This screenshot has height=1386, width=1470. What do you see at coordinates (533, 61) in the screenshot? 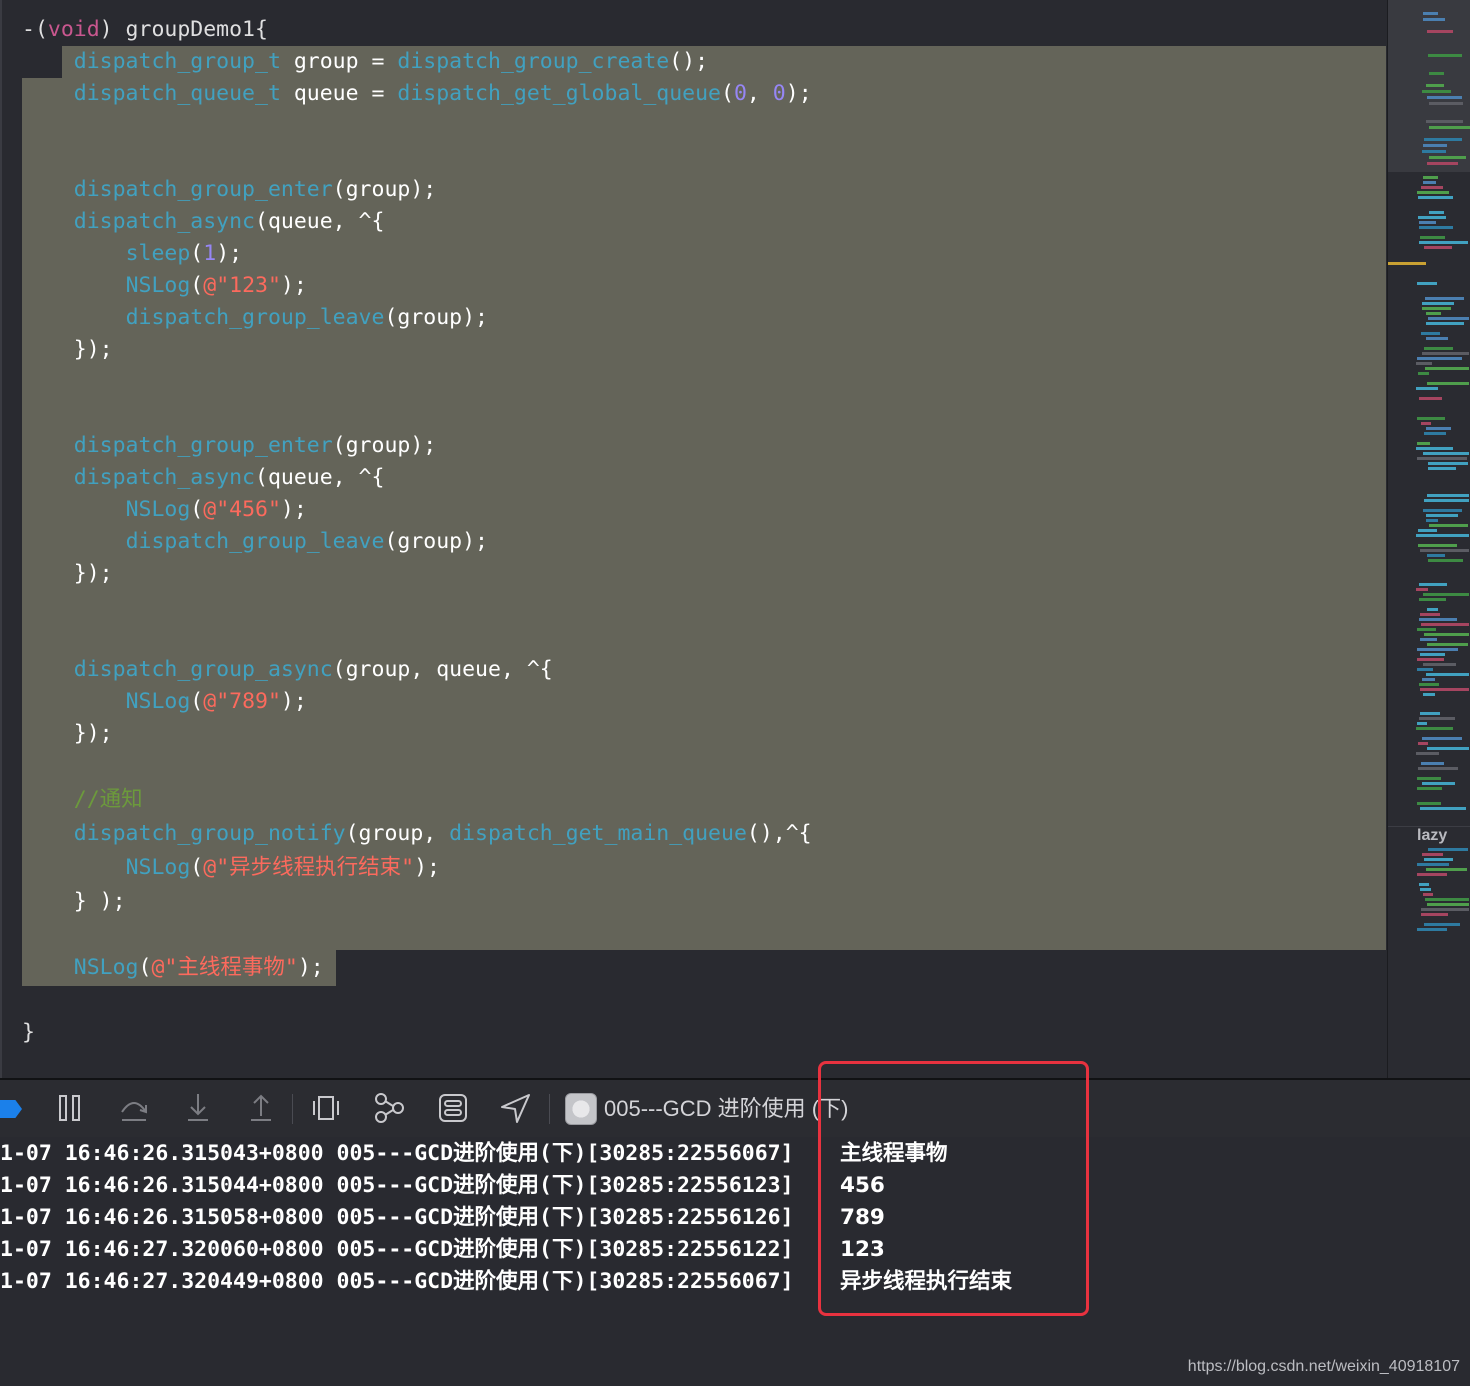
I see `token-function: dispatch_group_create` at bounding box center [533, 61].